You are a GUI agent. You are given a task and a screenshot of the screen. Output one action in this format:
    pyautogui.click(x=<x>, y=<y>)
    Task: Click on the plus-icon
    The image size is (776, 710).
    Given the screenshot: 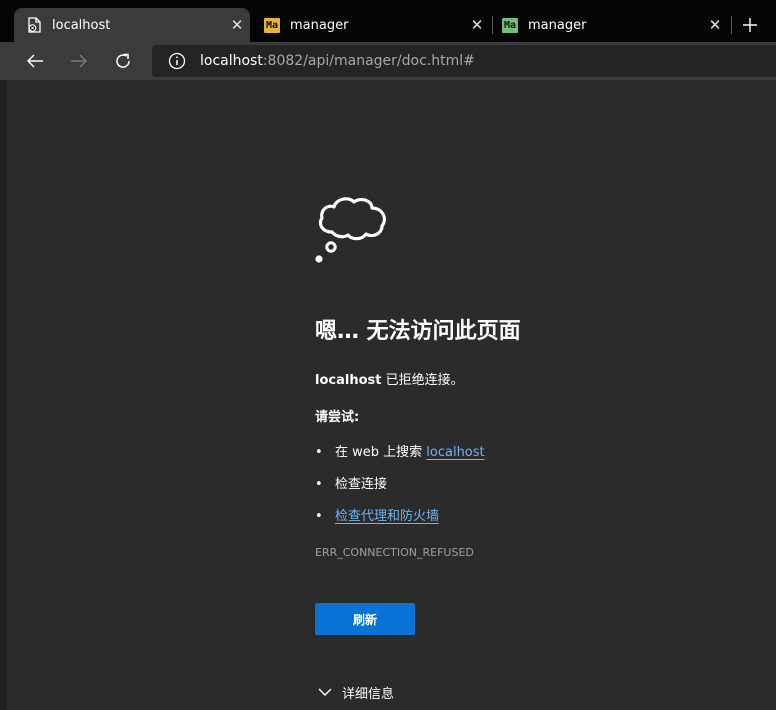 What is the action you would take?
    pyautogui.click(x=750, y=25)
    